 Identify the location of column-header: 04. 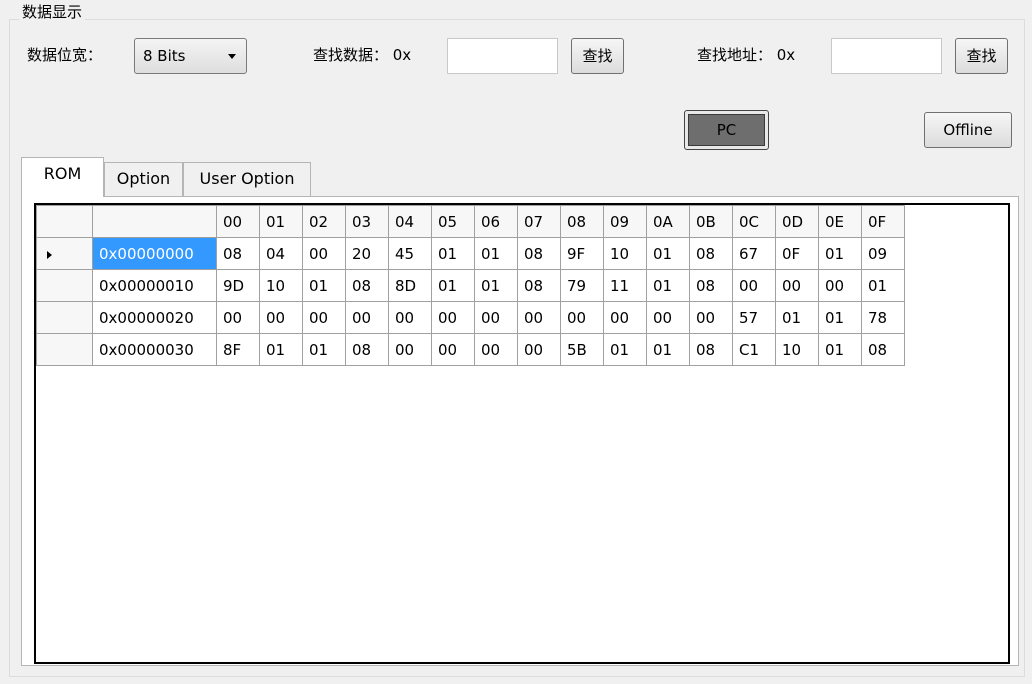
(410, 221).